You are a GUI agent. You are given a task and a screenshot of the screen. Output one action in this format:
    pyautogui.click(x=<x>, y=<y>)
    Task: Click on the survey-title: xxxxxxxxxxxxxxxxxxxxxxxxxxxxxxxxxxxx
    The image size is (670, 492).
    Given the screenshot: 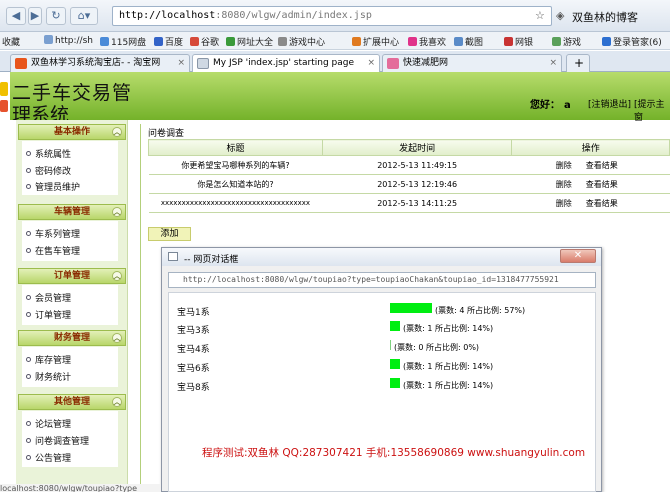 What is the action you would take?
    pyautogui.click(x=235, y=203)
    